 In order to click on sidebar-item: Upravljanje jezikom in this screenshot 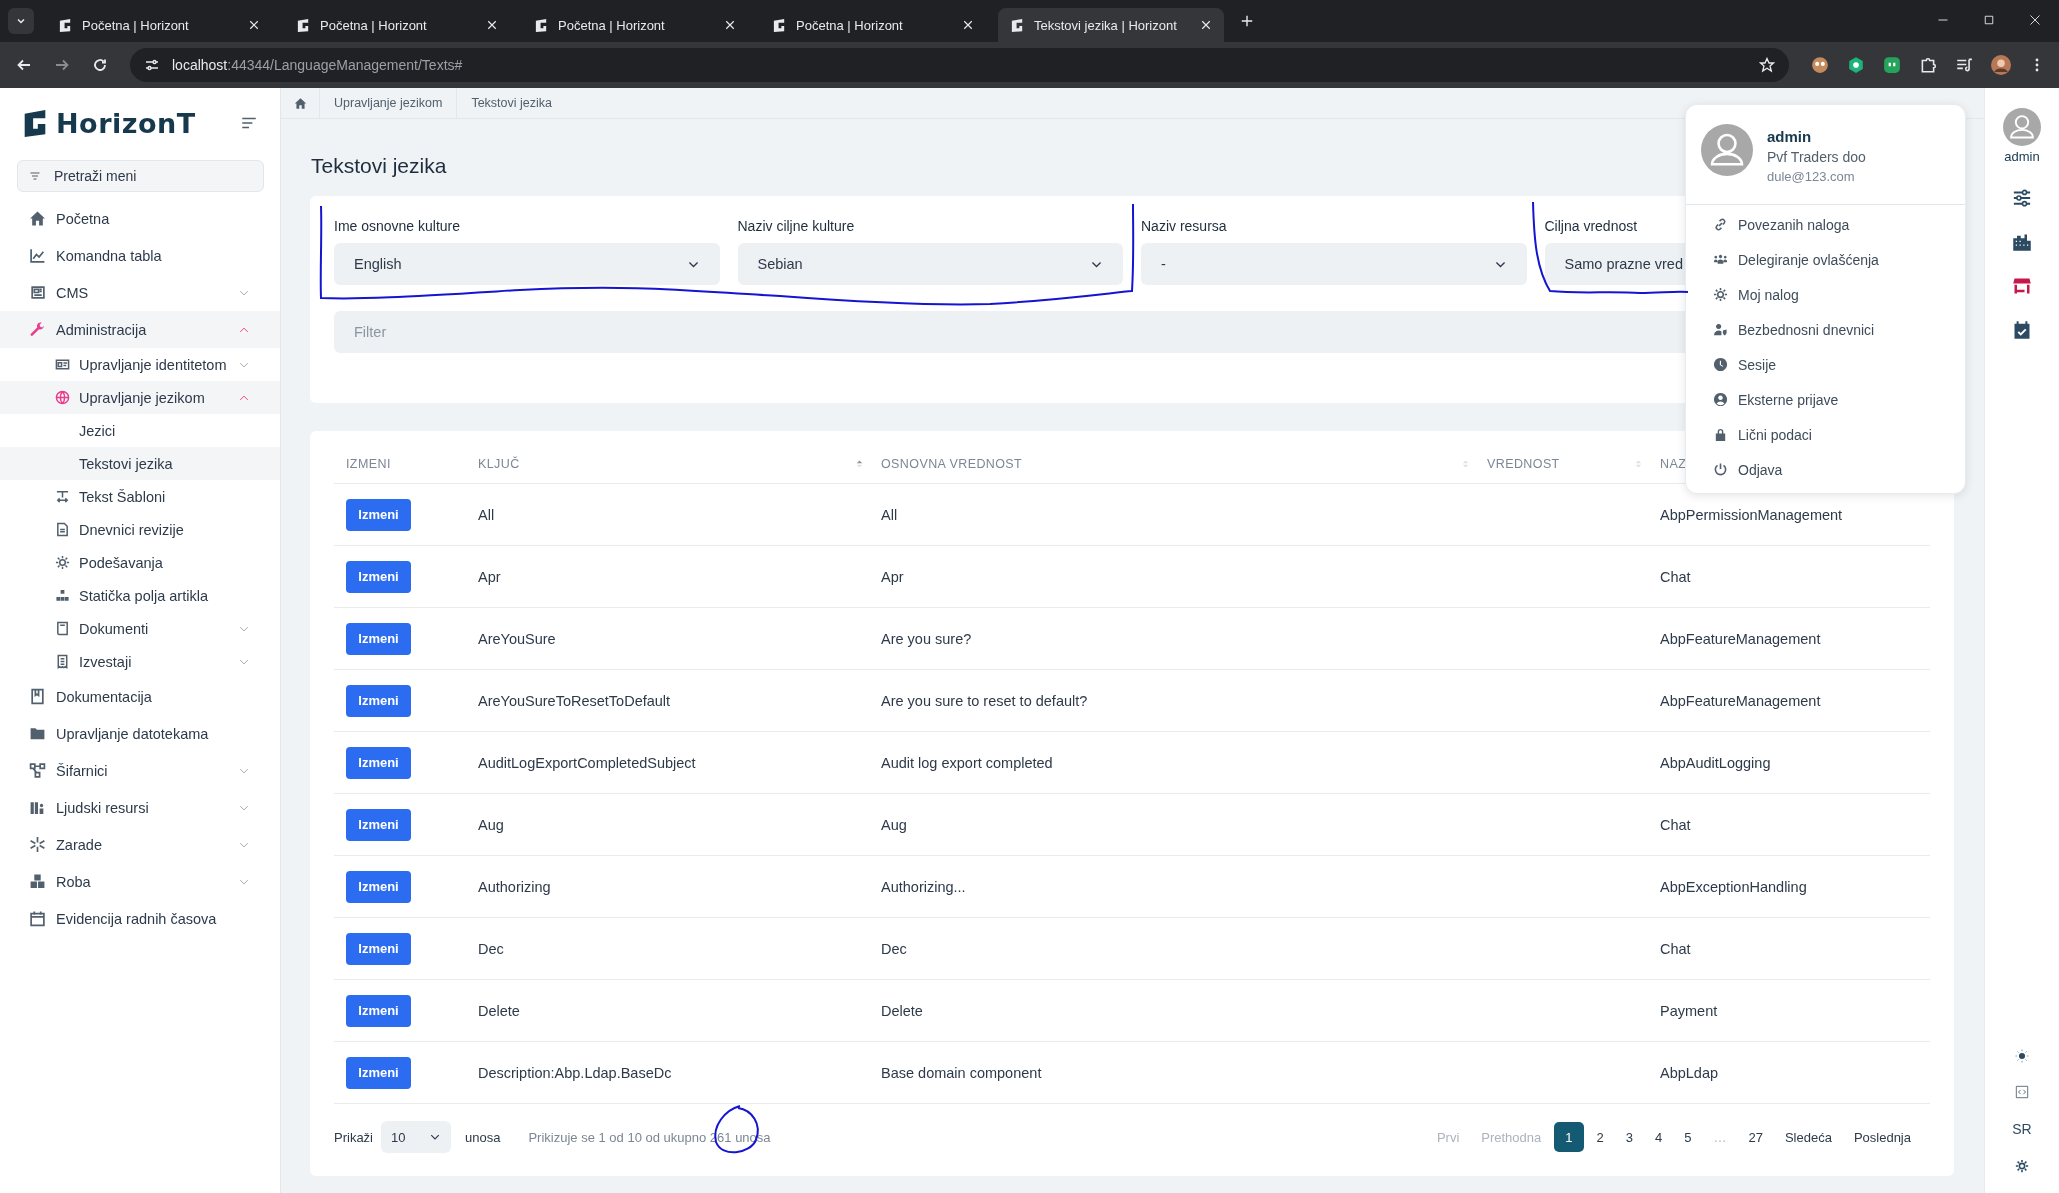, I will do `click(140, 397)`.